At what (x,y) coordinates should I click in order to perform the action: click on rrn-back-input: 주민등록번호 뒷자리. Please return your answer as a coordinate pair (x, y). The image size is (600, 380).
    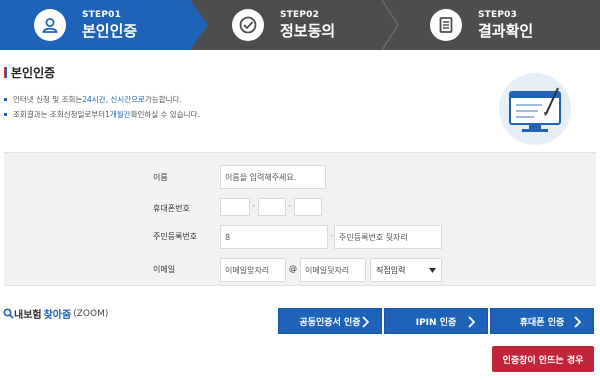
    Looking at the image, I should click on (388, 237).